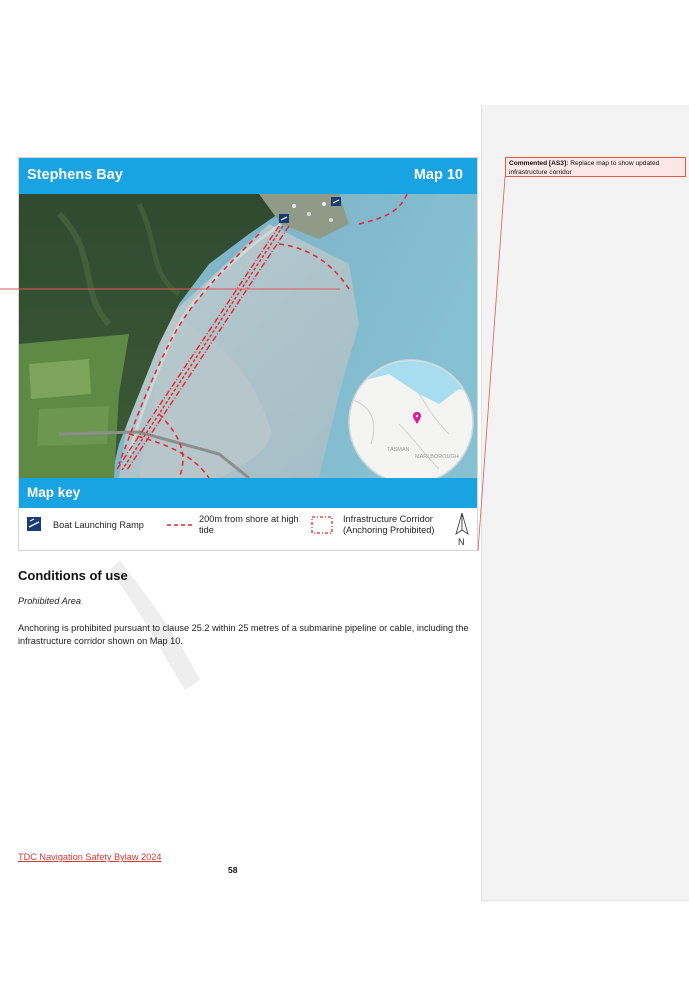 Image resolution: width=689 pixels, height=1004 pixels. What do you see at coordinates (462, 529) in the screenshot?
I see `north-arrow-icon: N` at bounding box center [462, 529].